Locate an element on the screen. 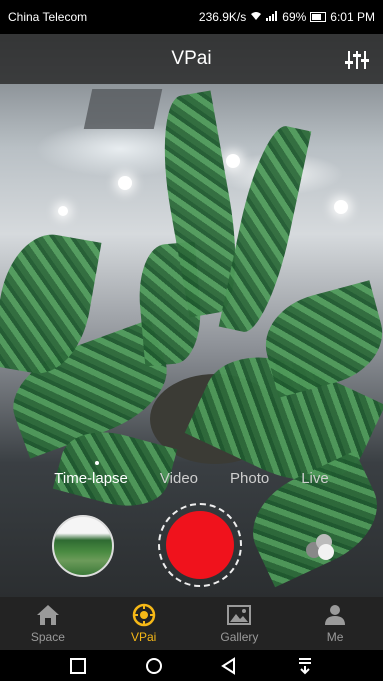 The image size is (383, 681). wifi-icon is located at coordinates (256, 17).